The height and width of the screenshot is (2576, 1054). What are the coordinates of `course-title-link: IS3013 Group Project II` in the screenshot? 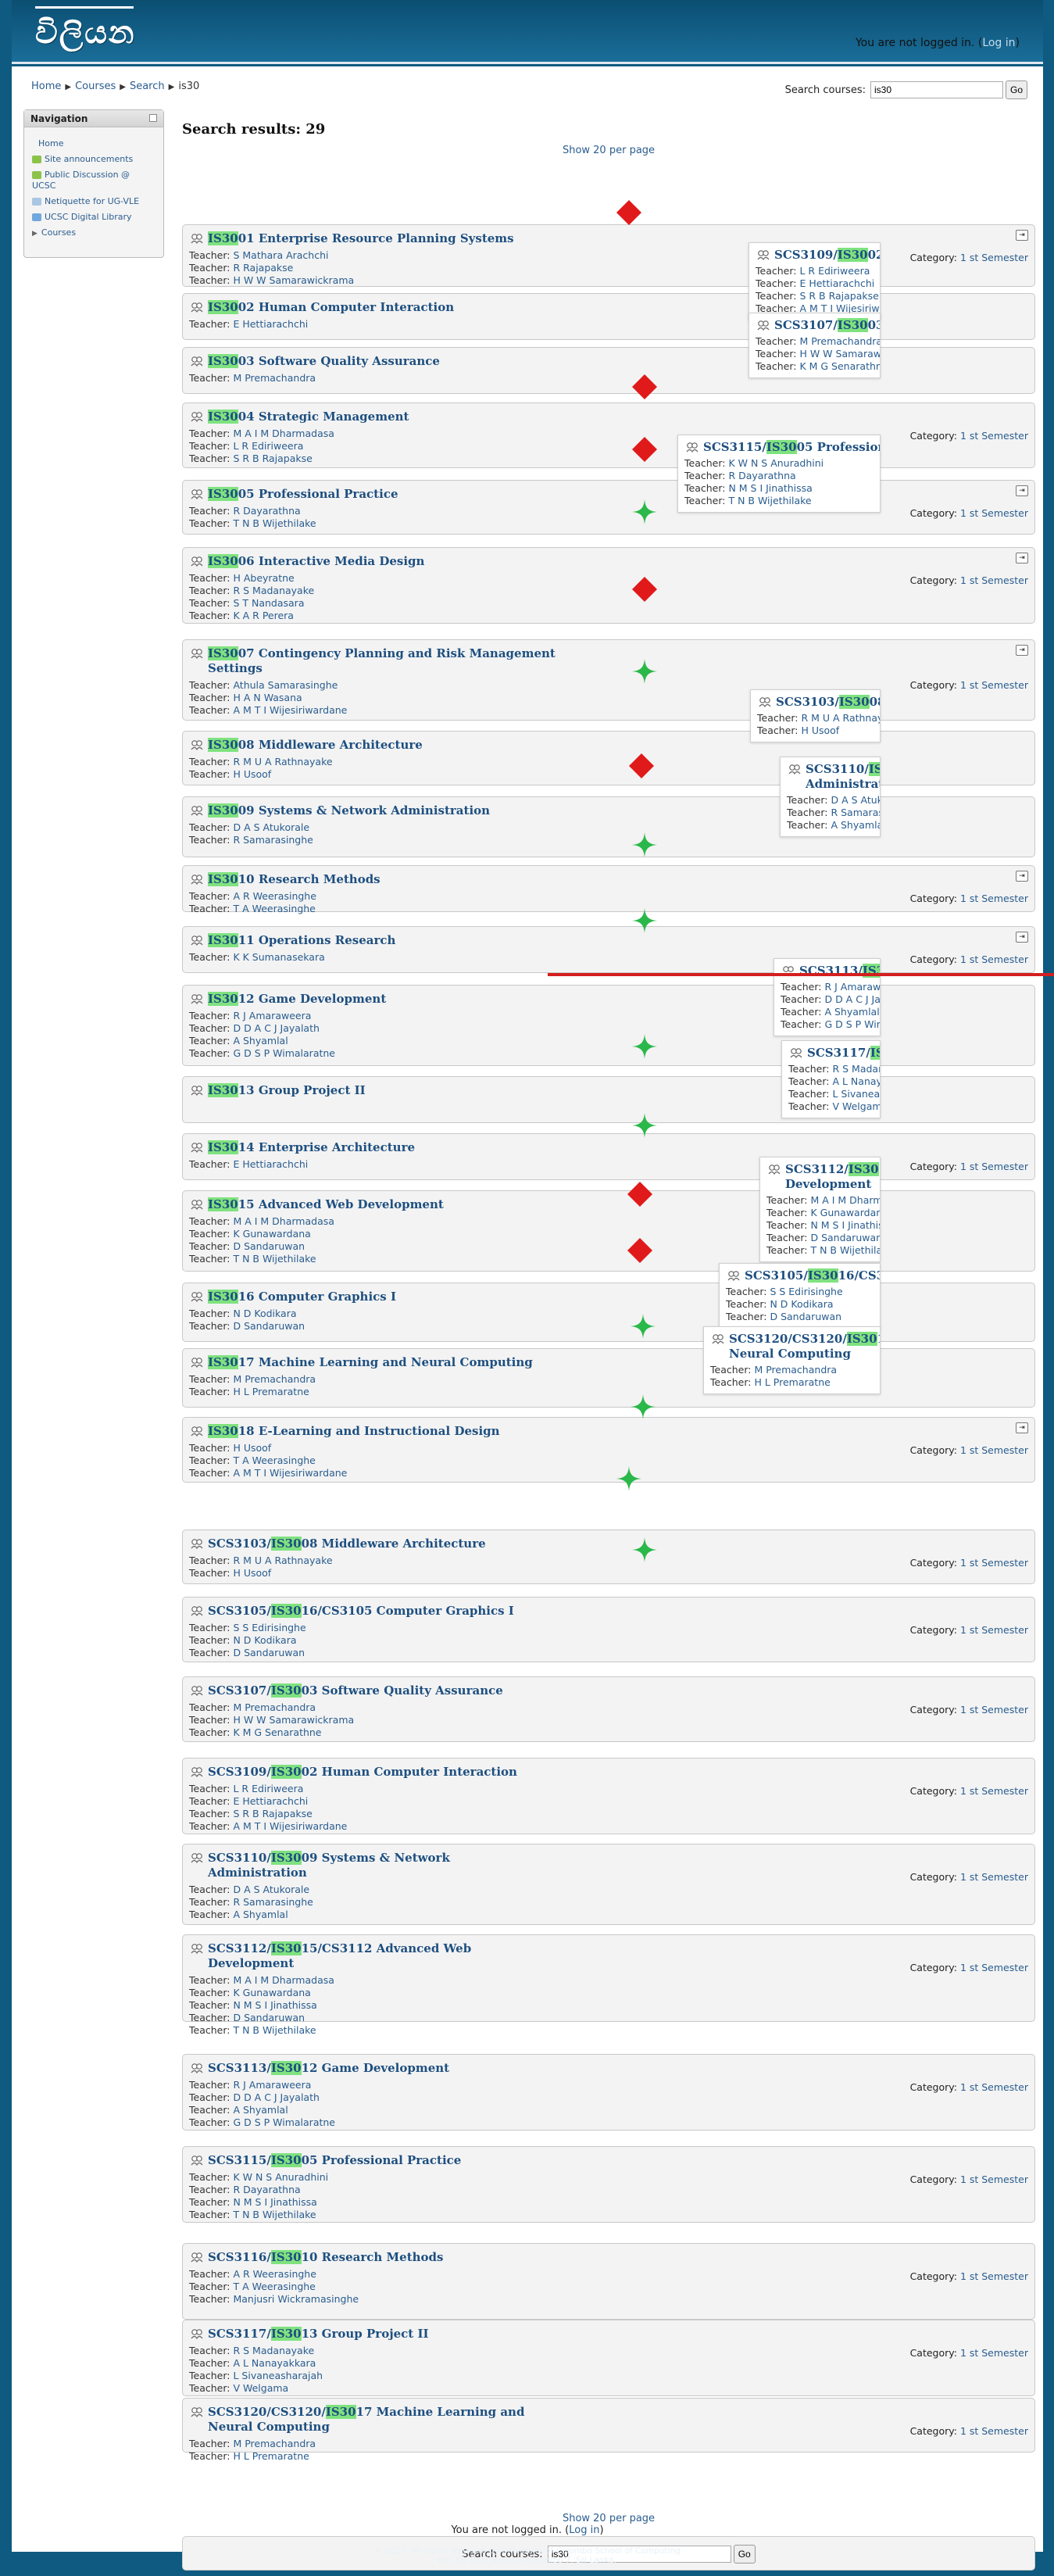 It's located at (608, 1090).